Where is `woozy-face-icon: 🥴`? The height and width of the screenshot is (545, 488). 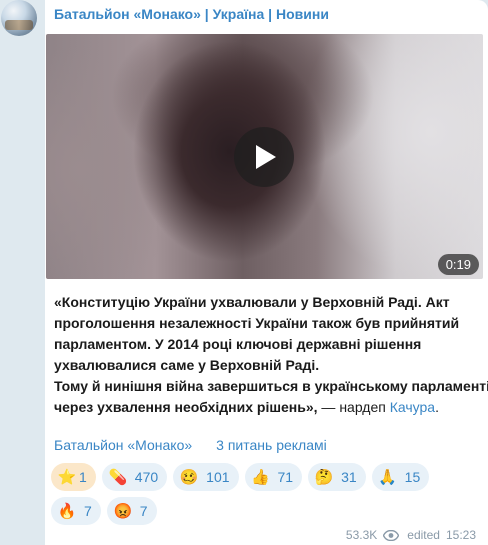
woozy-face-icon: 🥴 is located at coordinates (189, 477).